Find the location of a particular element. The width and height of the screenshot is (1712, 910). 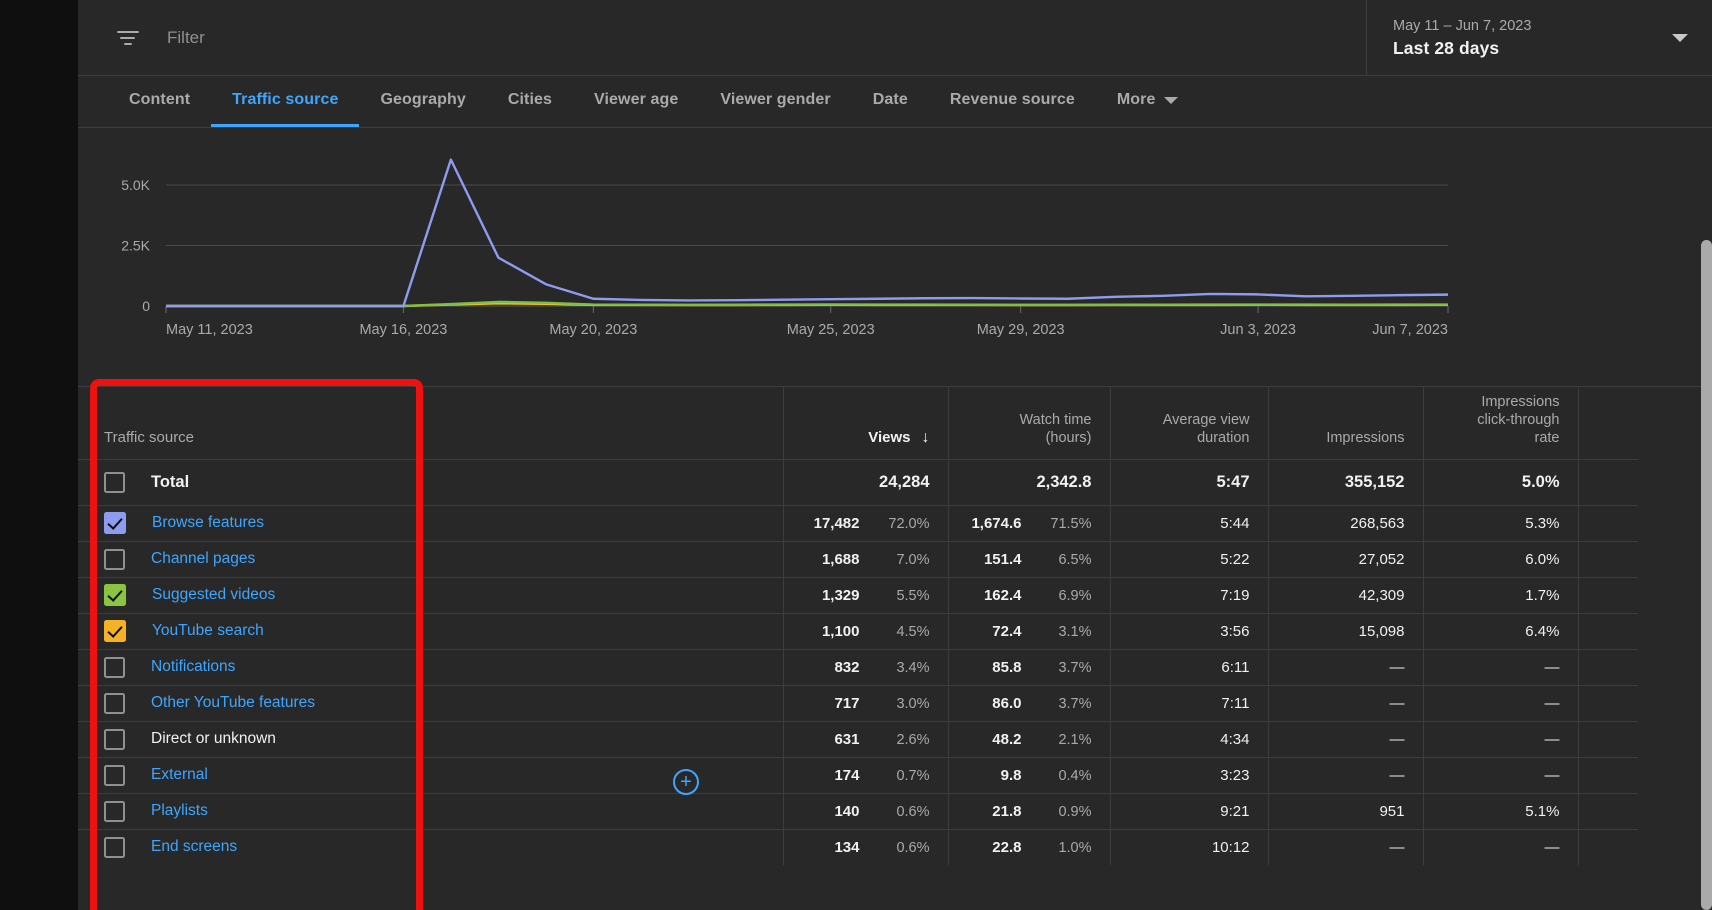

column-header-avg-view-duration: Average view duration is located at coordinates (1188, 423).